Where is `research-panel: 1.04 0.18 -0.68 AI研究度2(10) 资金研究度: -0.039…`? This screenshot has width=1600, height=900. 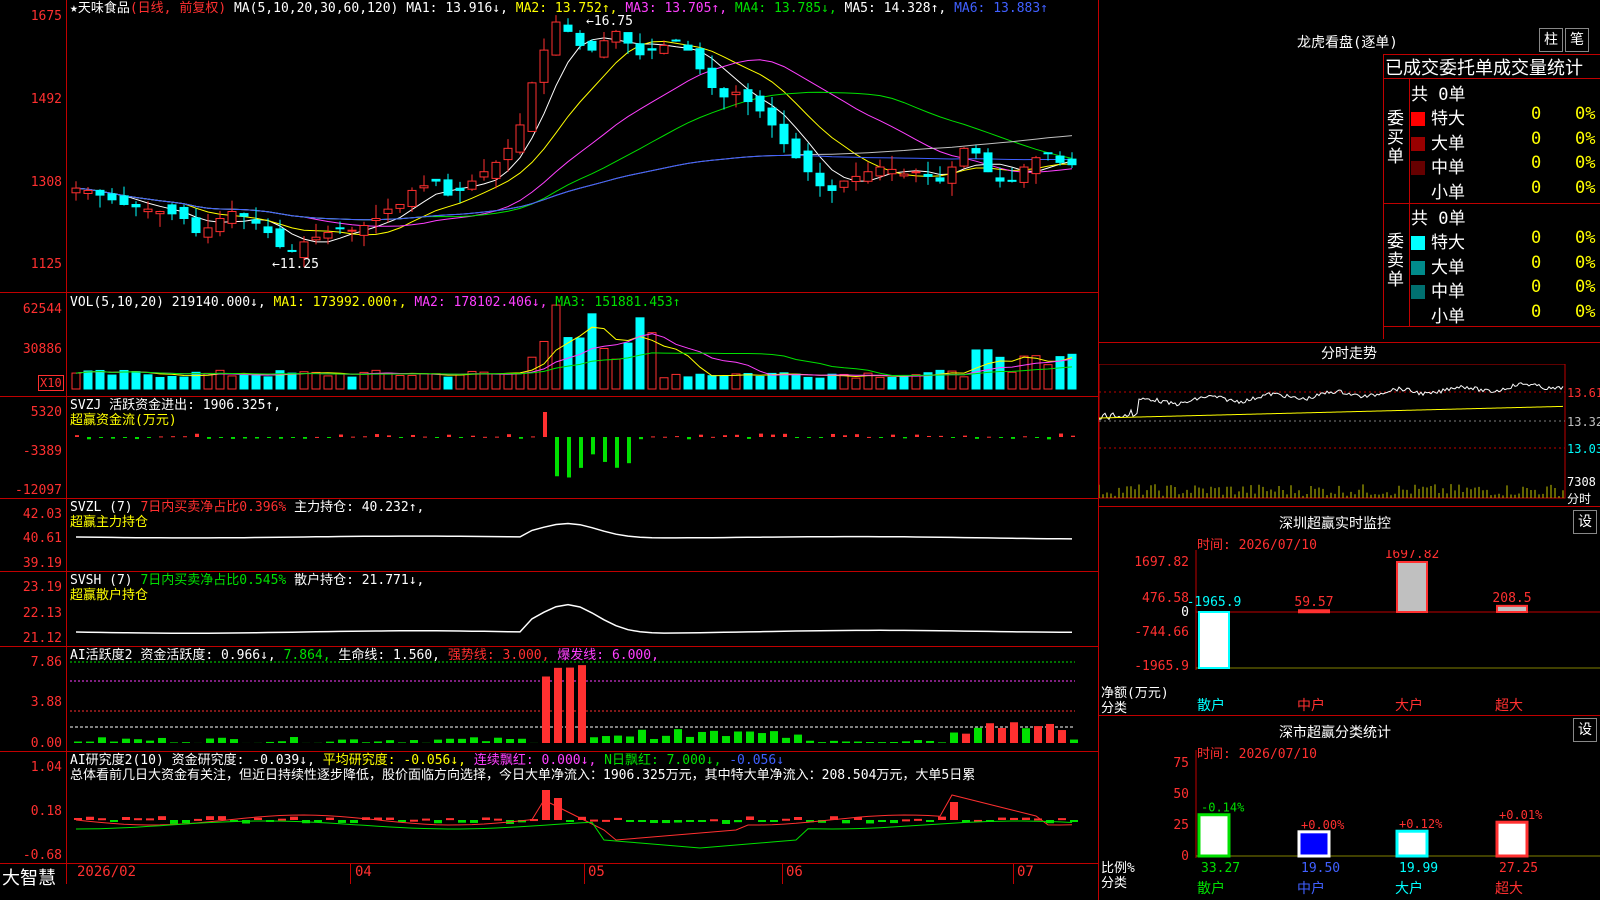
research-panel: 1.04 0.18 -0.68 AI研究度2(10) 资金研究度: -0.039… is located at coordinates (549, 808).